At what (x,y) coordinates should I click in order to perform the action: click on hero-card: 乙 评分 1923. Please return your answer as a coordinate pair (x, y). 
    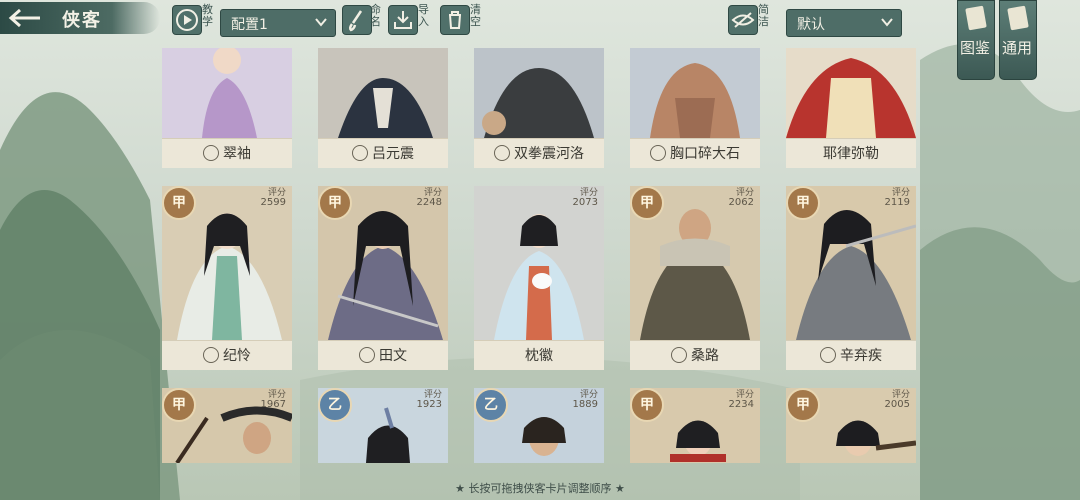
    Looking at the image, I should click on (383, 425).